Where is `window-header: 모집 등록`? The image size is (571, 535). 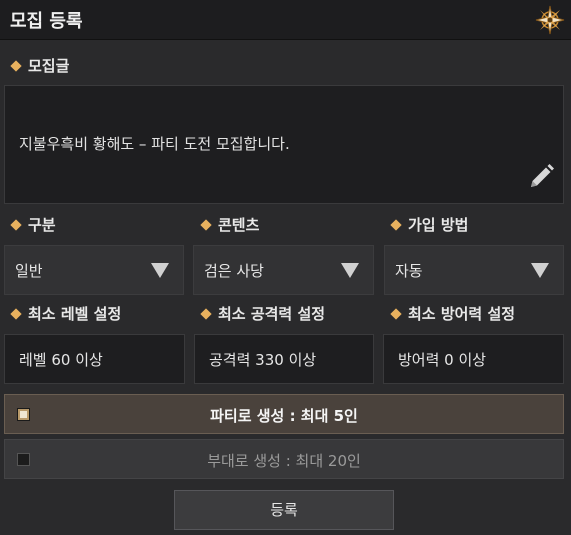 window-header: 모집 등록 is located at coordinates (285, 20).